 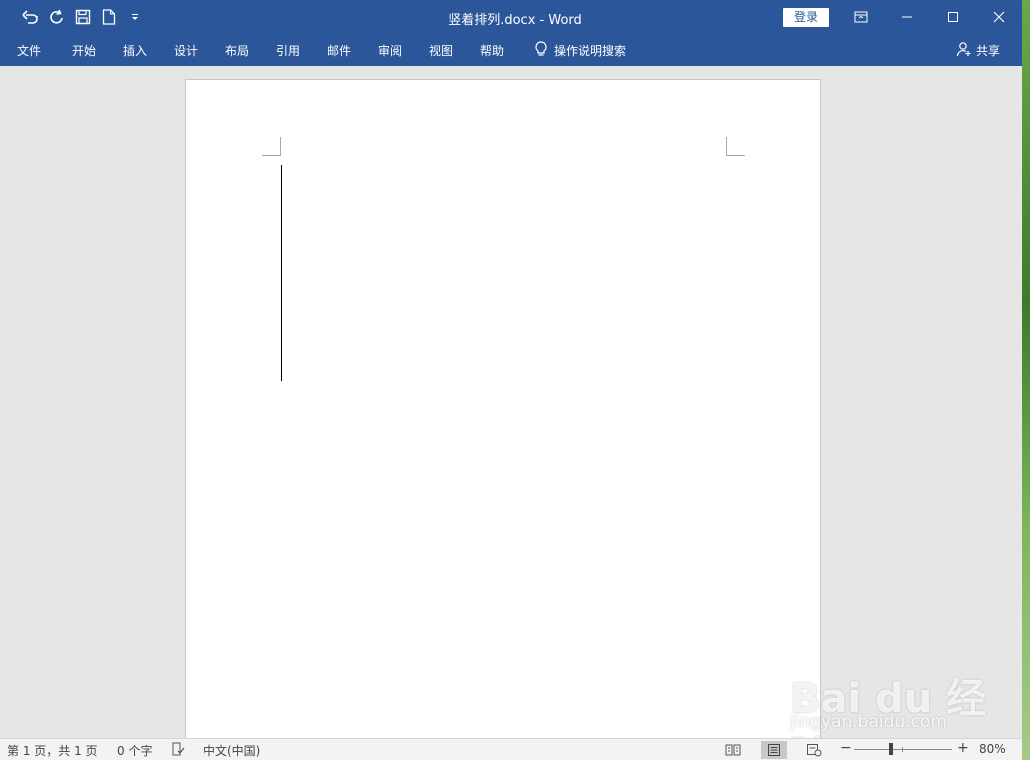 I want to click on read-mode-icon, so click(x=733, y=750).